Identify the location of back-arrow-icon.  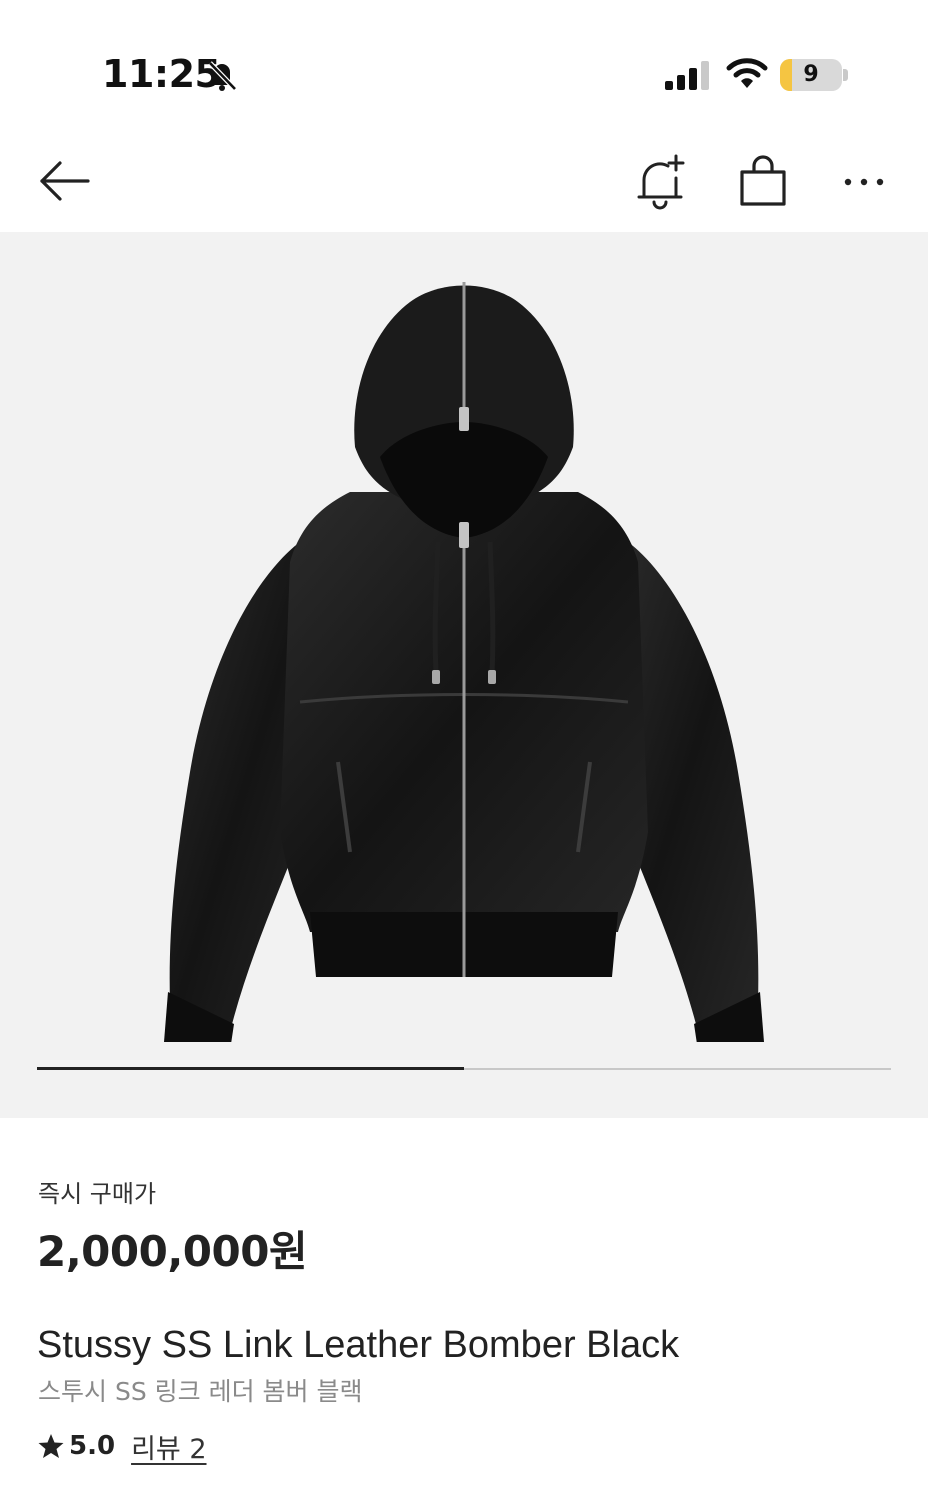
(64, 181).